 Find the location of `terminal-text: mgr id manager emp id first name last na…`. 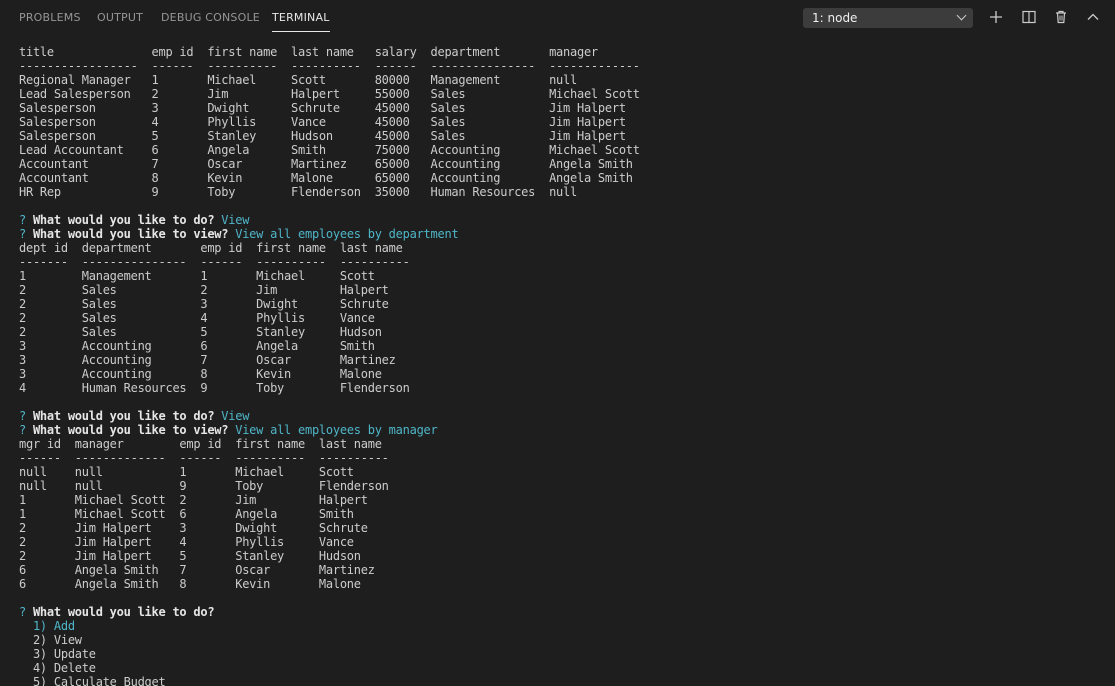

terminal-text: mgr id manager emp id first name last na… is located at coordinates (200, 444).